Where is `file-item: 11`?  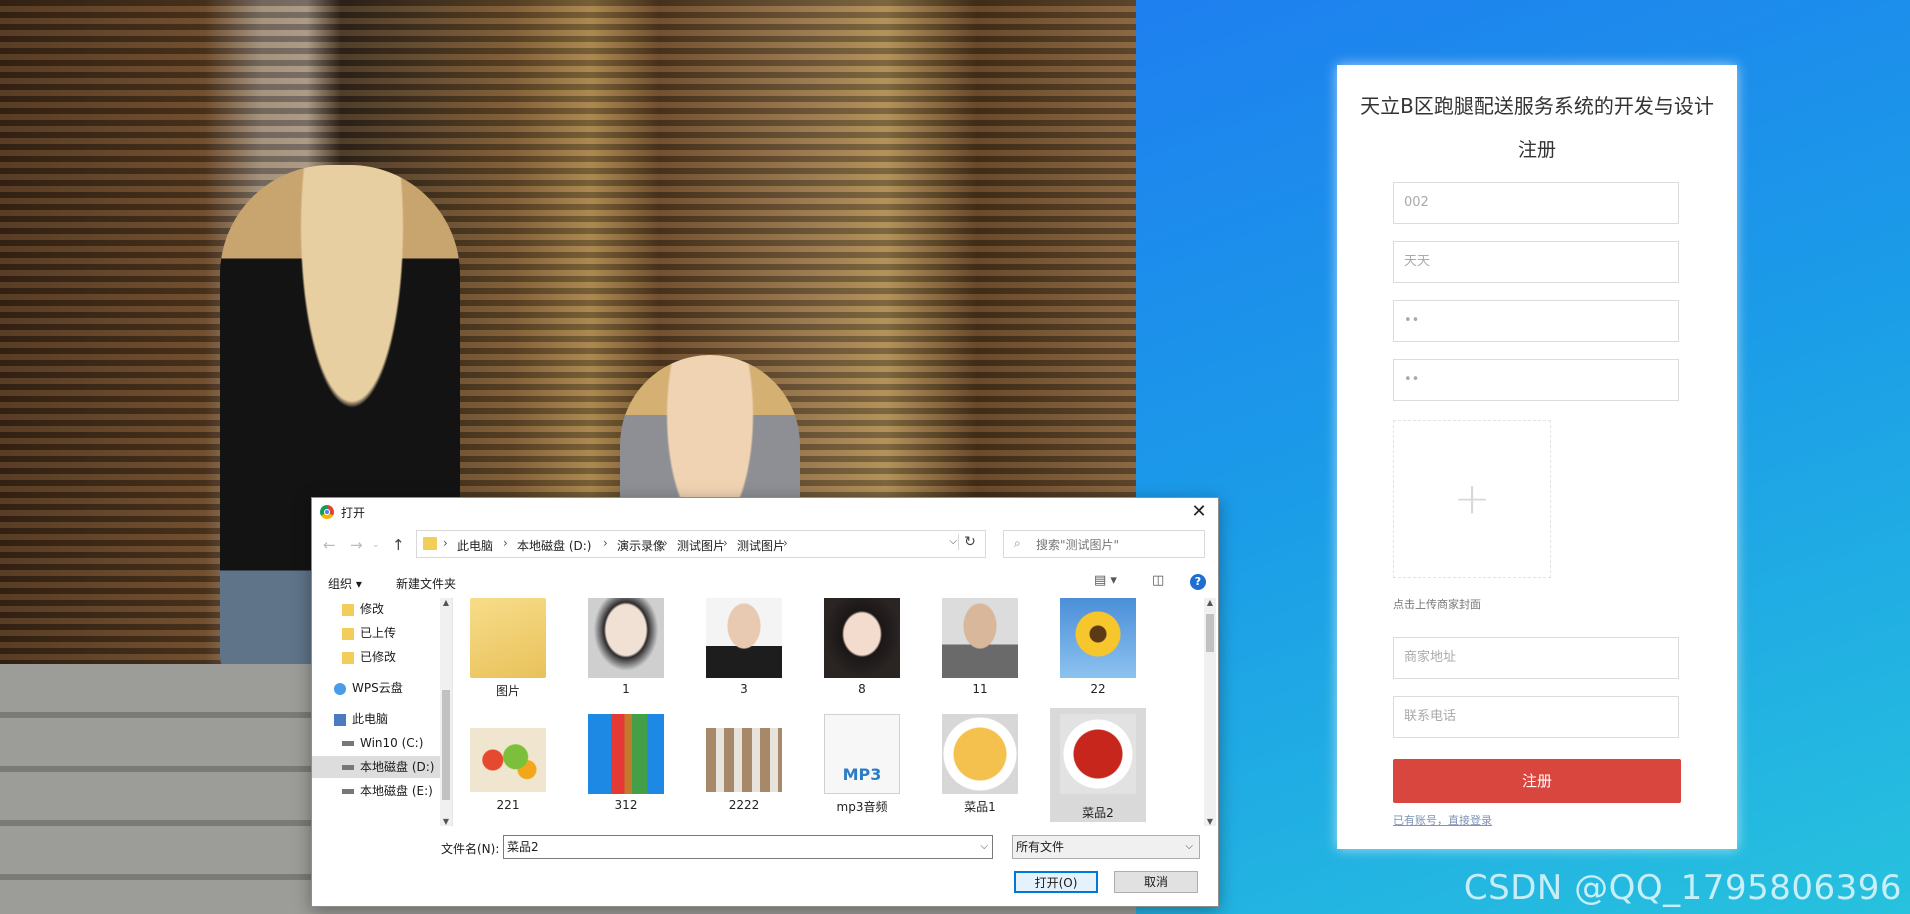 file-item: 11 is located at coordinates (980, 655).